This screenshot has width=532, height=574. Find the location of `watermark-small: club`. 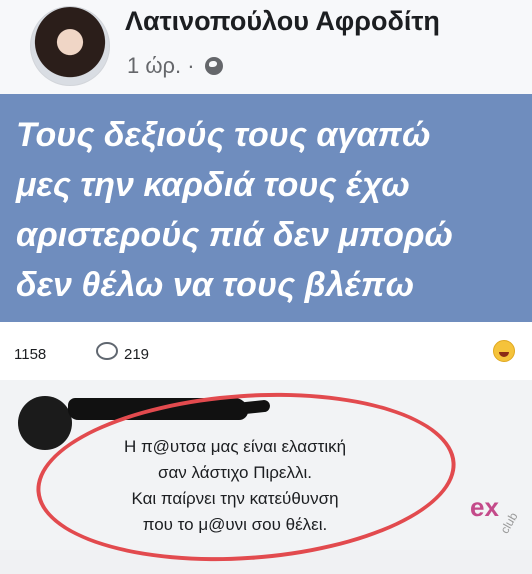

watermark-small: club is located at coordinates (509, 523).